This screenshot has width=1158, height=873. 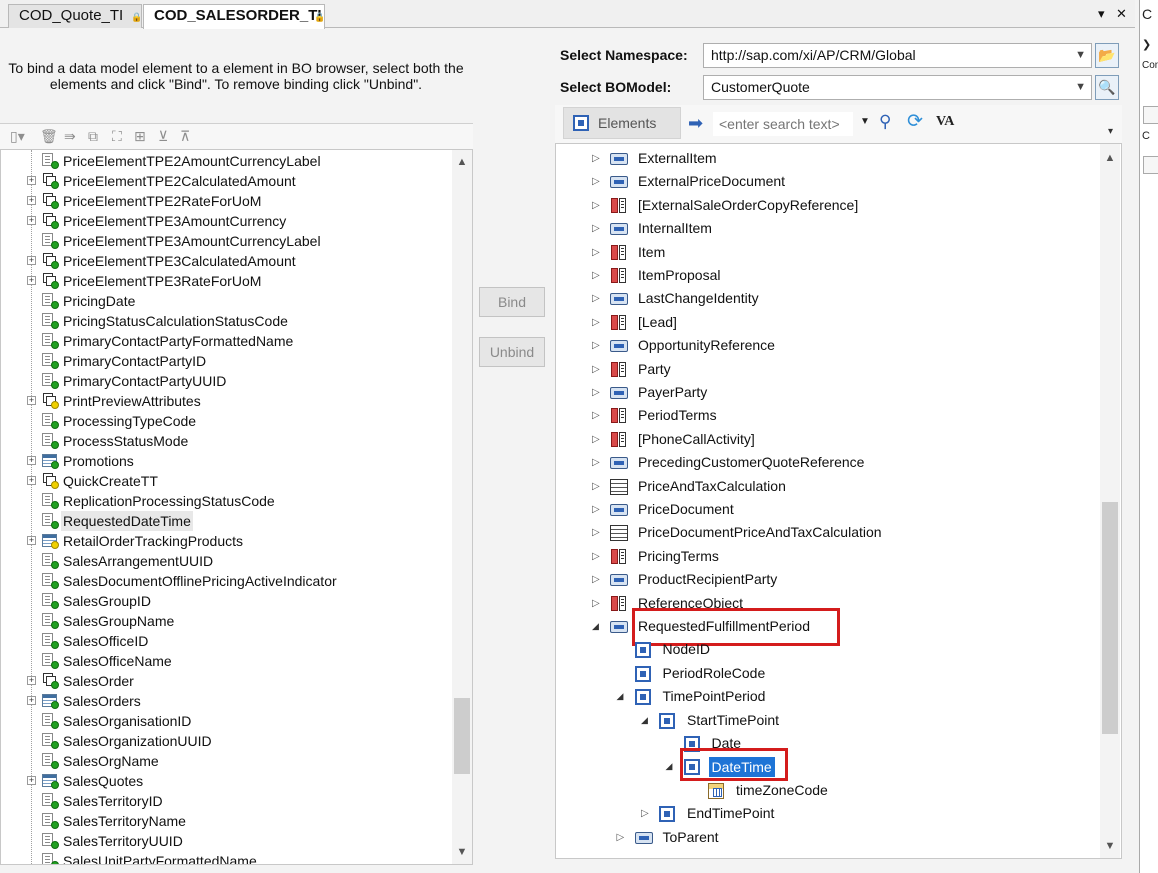 What do you see at coordinates (226, 261) in the screenshot?
I see `tree-item: + PriceElementTPE3CalculatedAmount` at bounding box center [226, 261].